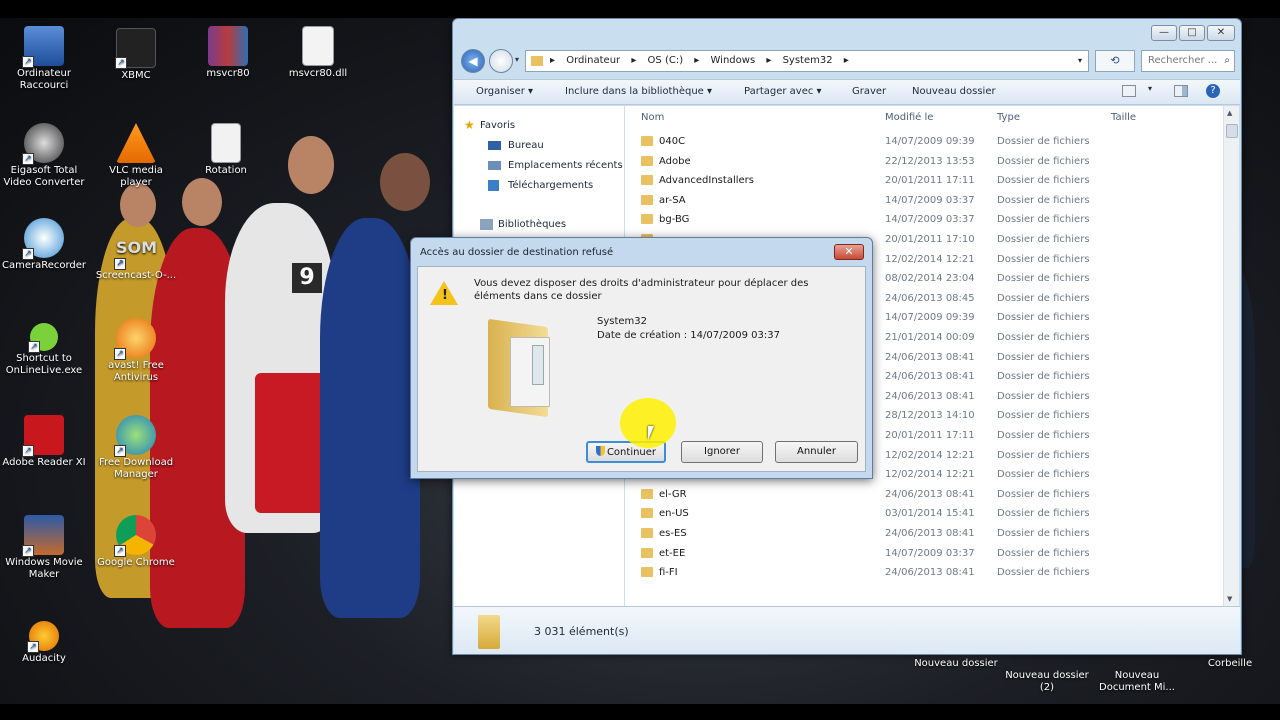 The width and height of the screenshot is (1280, 720). I want to click on nav-libraries: Bibliothèques, so click(523, 224).